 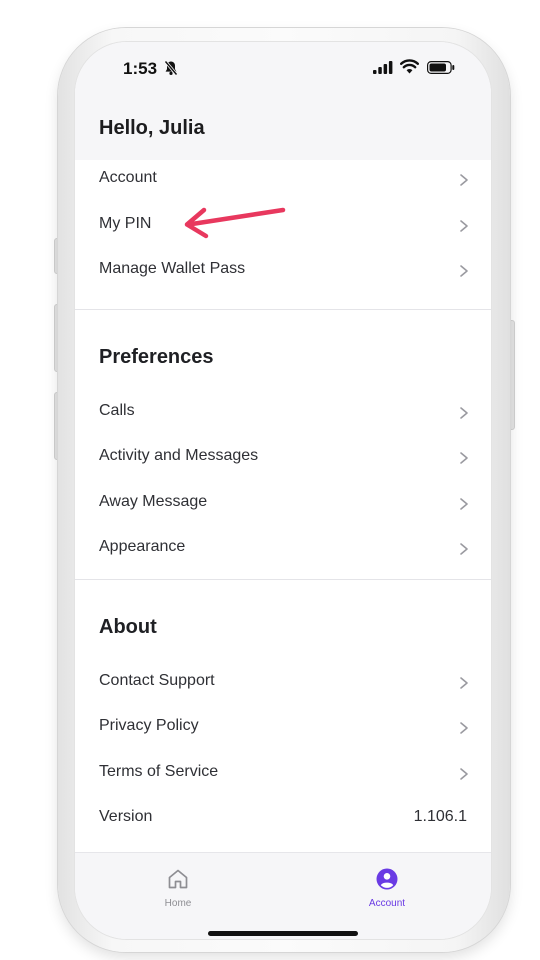 I want to click on menu-item-appearance: Appearance, so click(x=283, y=549).